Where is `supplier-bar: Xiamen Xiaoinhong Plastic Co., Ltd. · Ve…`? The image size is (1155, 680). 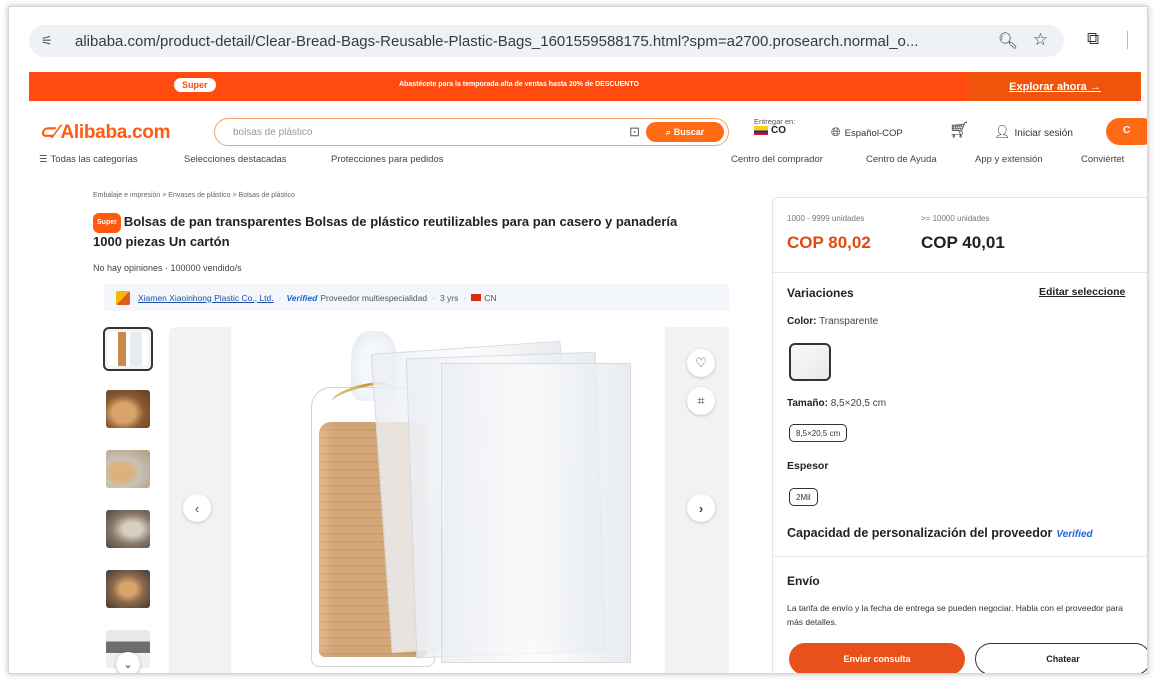 supplier-bar: Xiamen Xiaoinhong Plastic Co., Ltd. · Ve… is located at coordinates (416, 297).